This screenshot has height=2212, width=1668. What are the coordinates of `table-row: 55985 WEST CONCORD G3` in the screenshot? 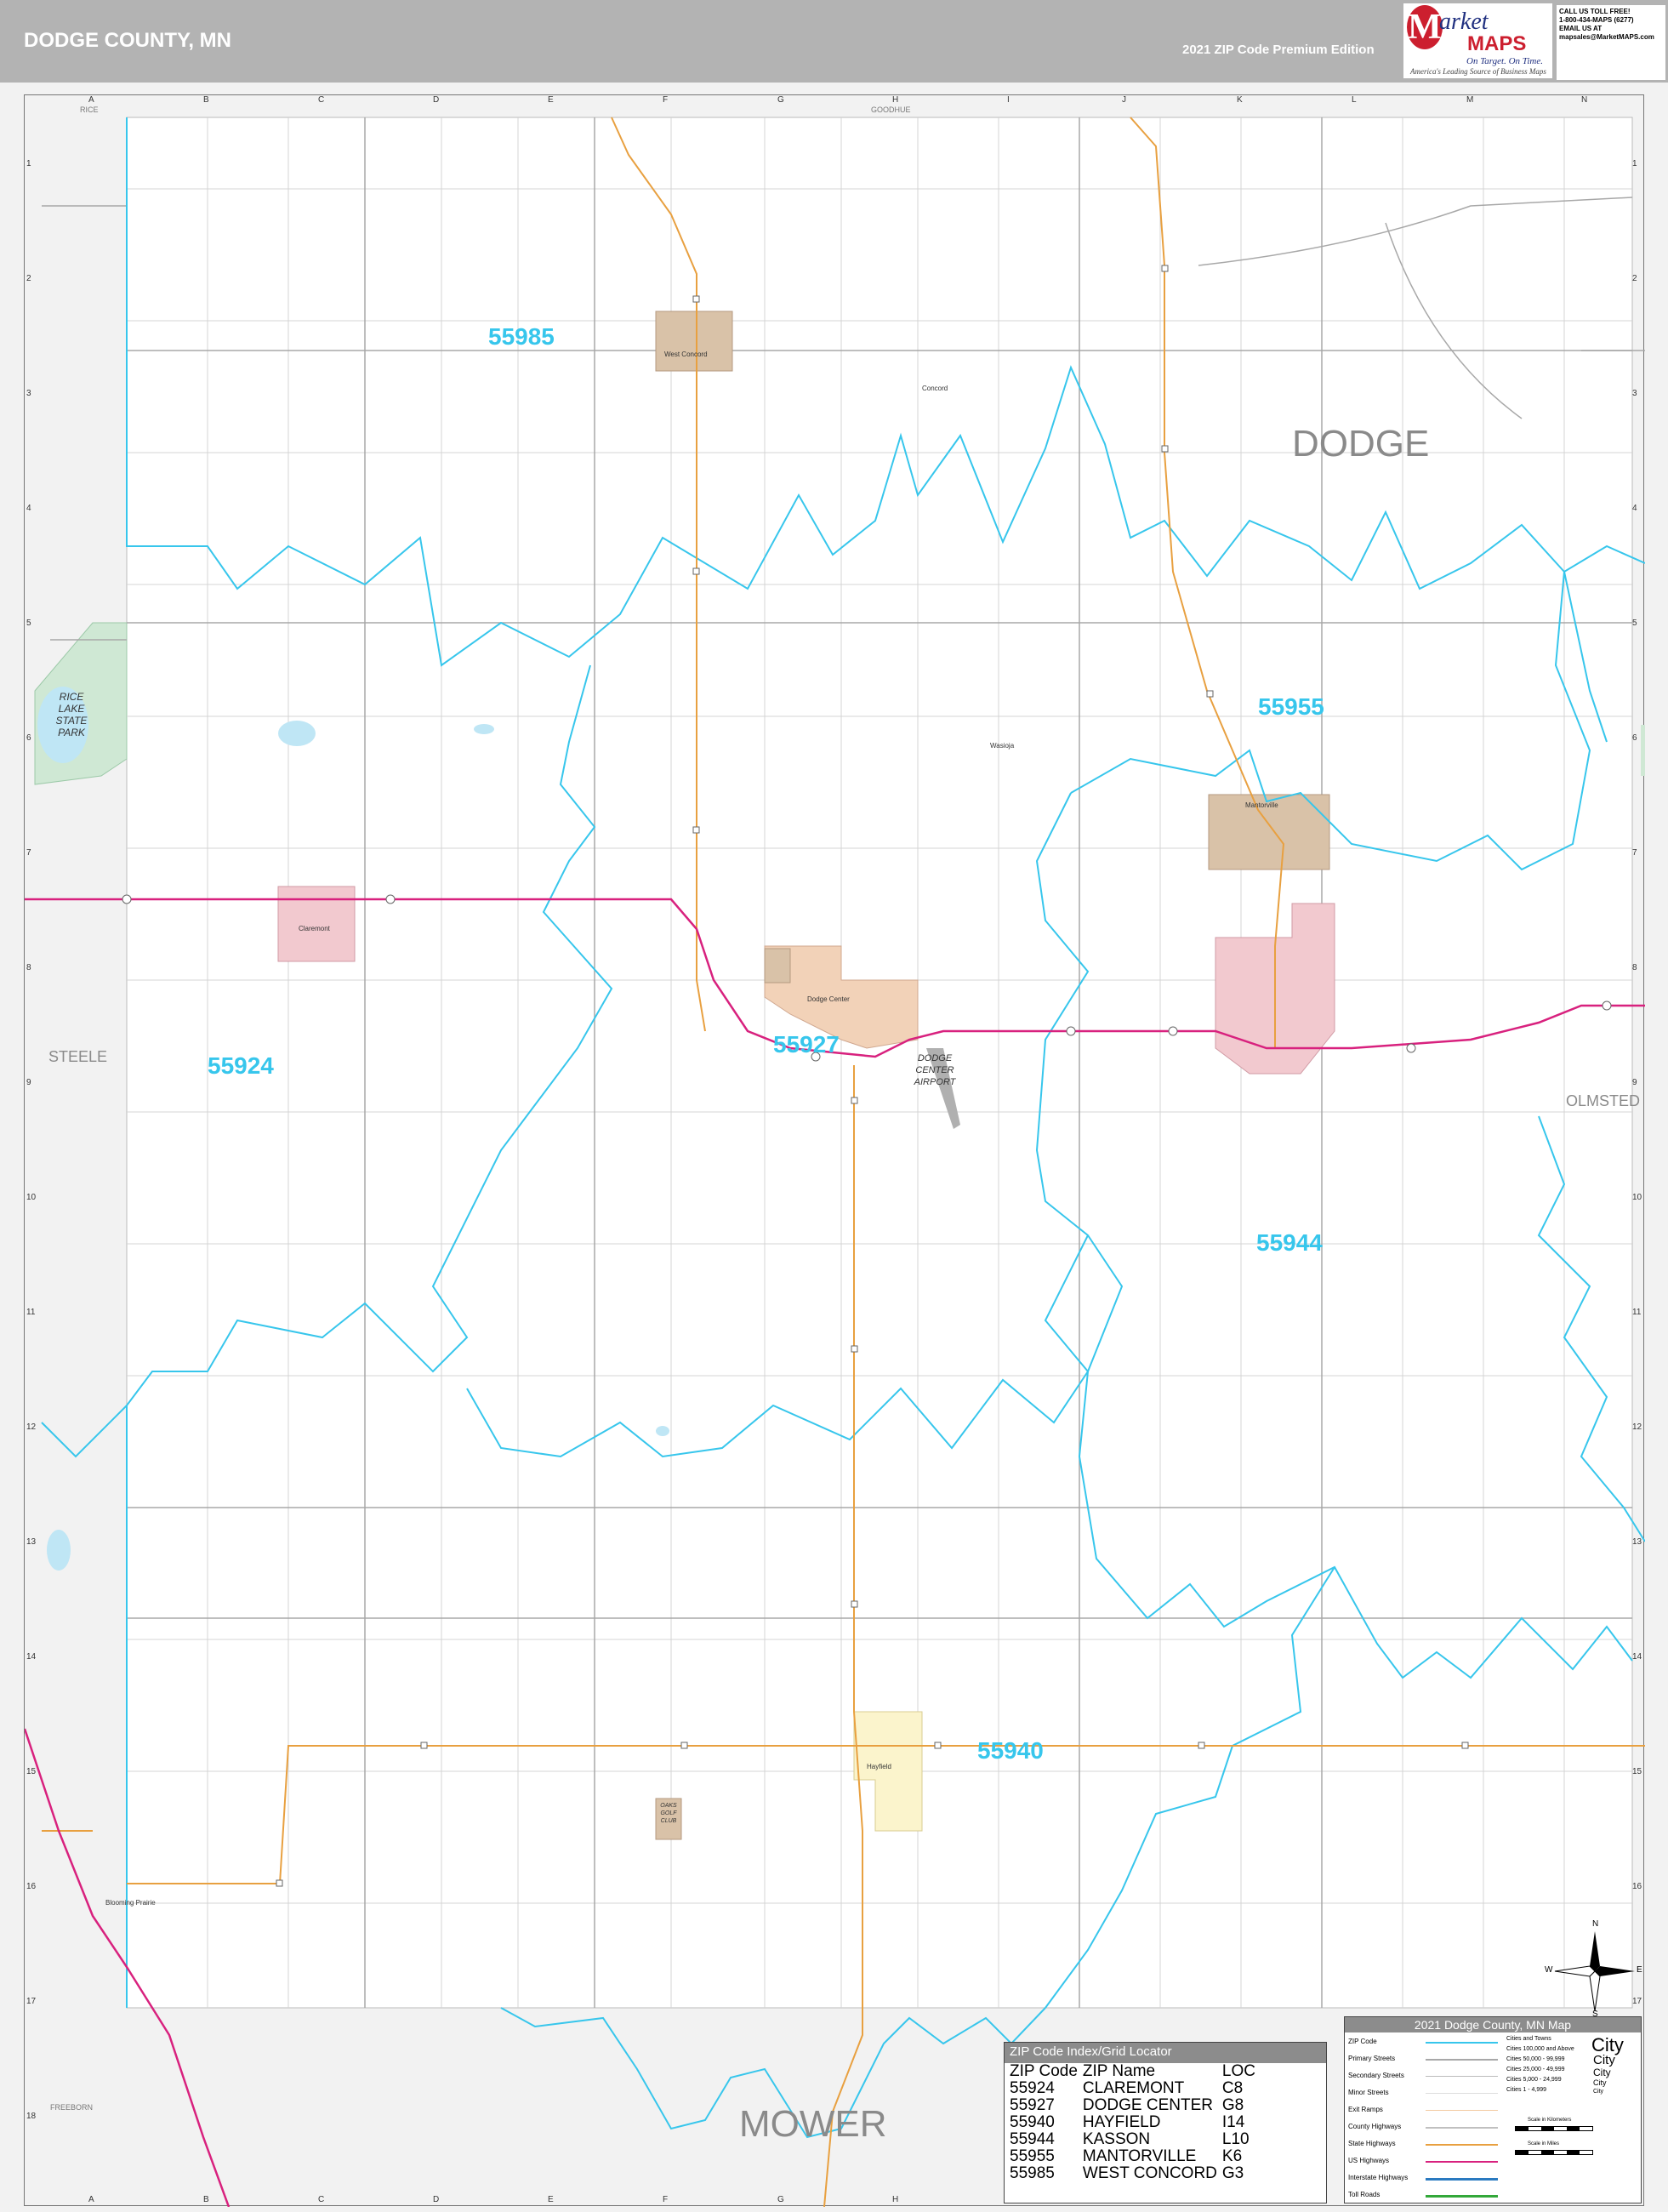 It's located at (1136, 2173).